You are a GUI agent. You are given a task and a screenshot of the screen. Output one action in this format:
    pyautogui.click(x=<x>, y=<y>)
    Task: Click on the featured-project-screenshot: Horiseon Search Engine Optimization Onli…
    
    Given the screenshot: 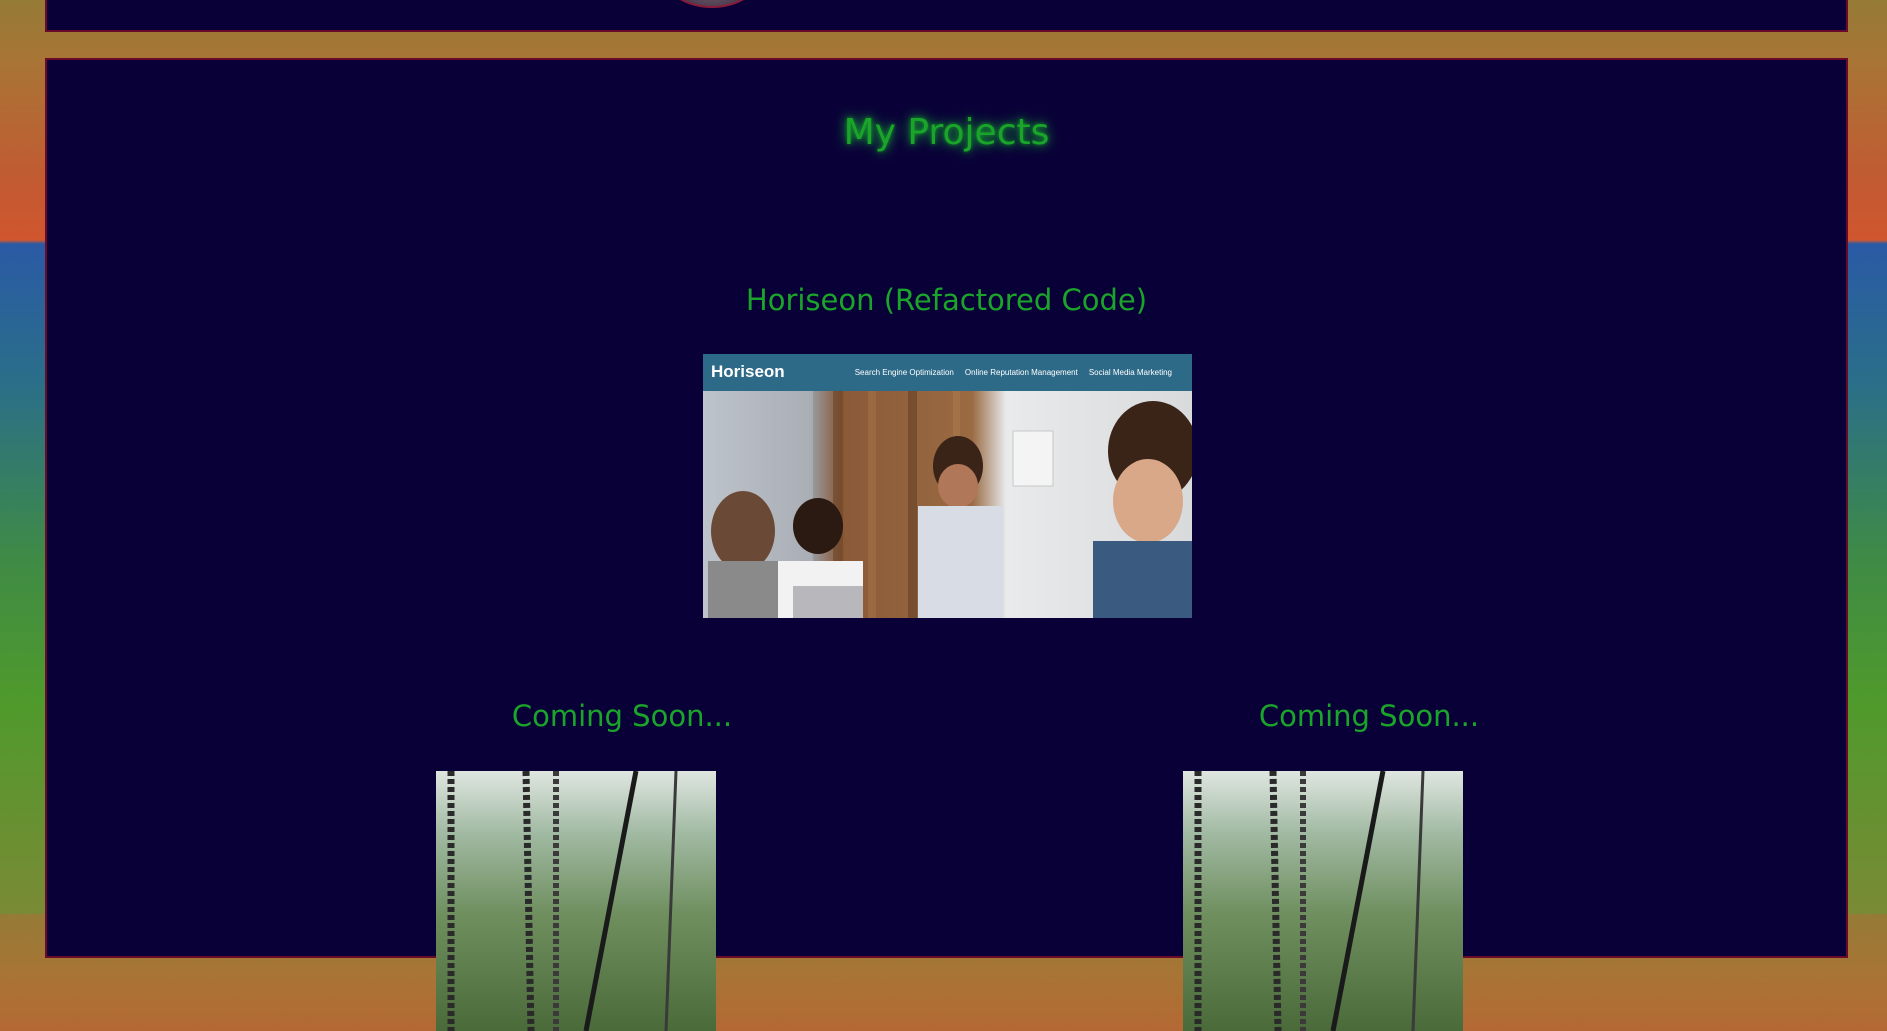 What is the action you would take?
    pyautogui.click(x=947, y=486)
    